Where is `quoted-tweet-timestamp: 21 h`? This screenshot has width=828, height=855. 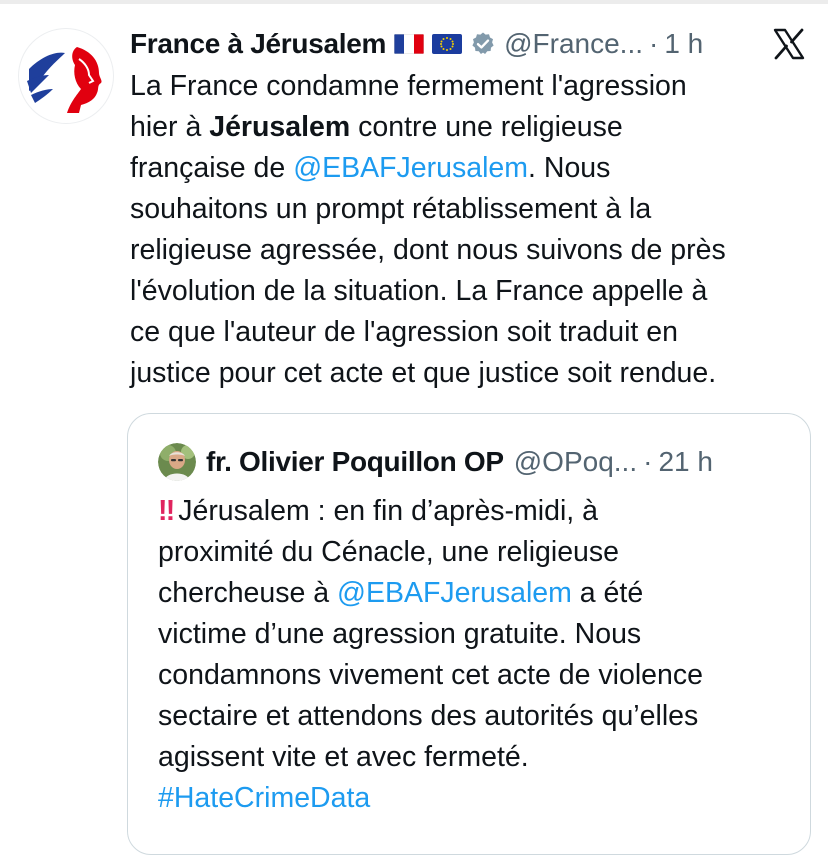
quoted-tweet-timestamp: 21 h is located at coordinates (685, 462).